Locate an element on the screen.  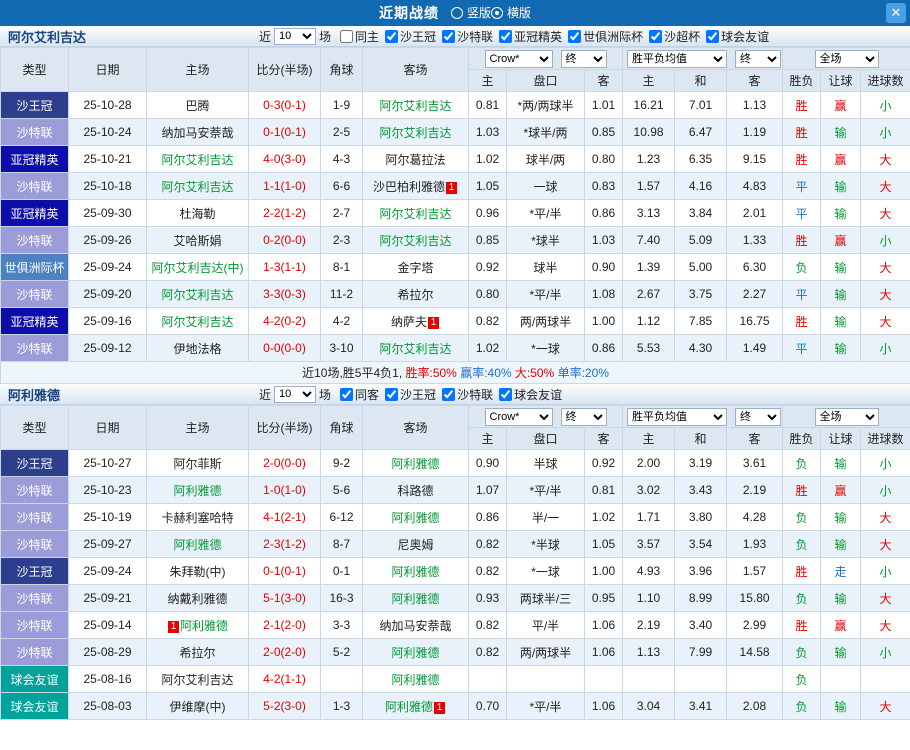
score-cell: 2-3(1-2) is located at coordinates (284, 544).